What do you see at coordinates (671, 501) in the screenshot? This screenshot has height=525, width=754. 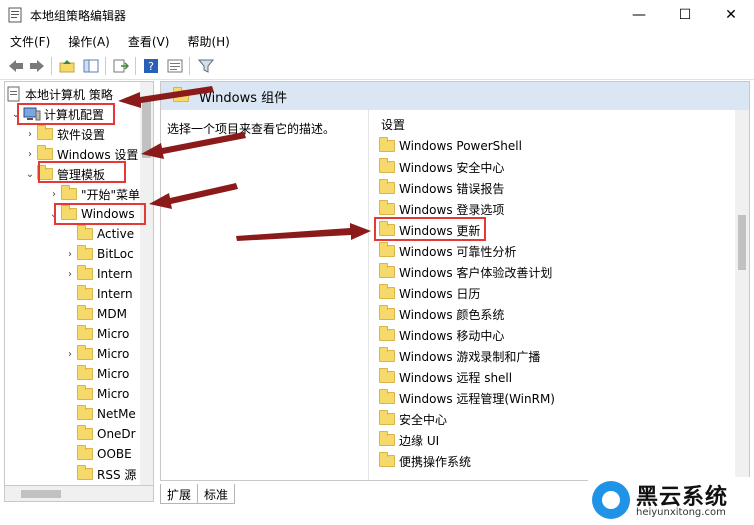 I see `watermark-logo: 黑云系统 heiyunxitong.com` at bounding box center [671, 501].